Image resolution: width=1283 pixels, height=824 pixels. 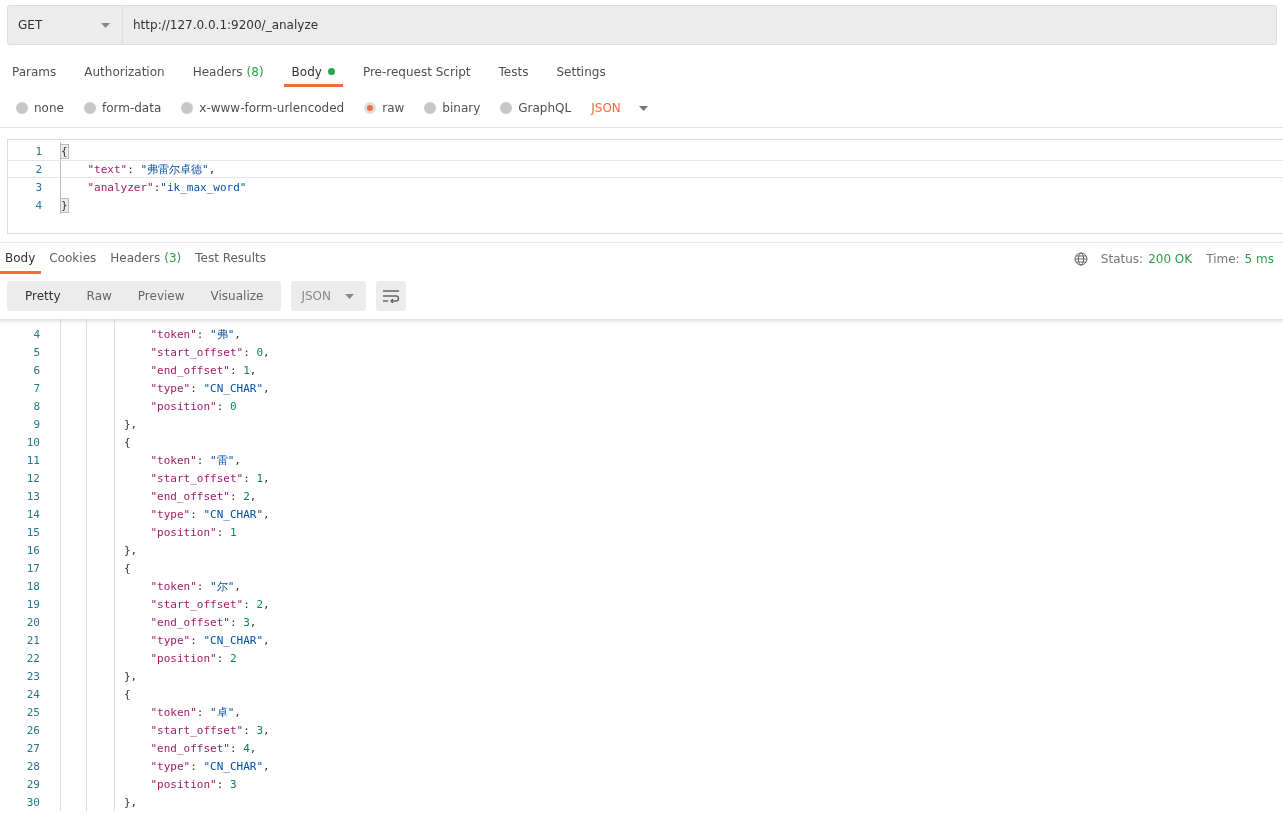 What do you see at coordinates (700, 25) in the screenshot?
I see `url-field: http://127.0.0.1:9200/_analyze` at bounding box center [700, 25].